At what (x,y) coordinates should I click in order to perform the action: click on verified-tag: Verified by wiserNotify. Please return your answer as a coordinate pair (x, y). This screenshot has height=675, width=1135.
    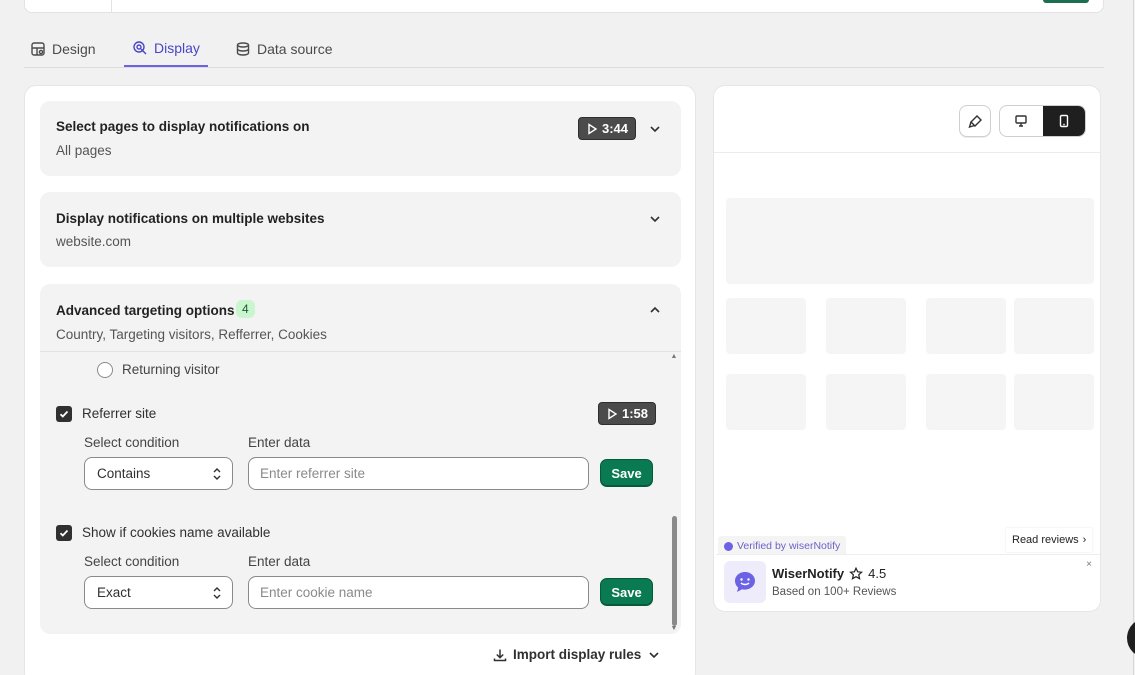
    Looking at the image, I should click on (782, 546).